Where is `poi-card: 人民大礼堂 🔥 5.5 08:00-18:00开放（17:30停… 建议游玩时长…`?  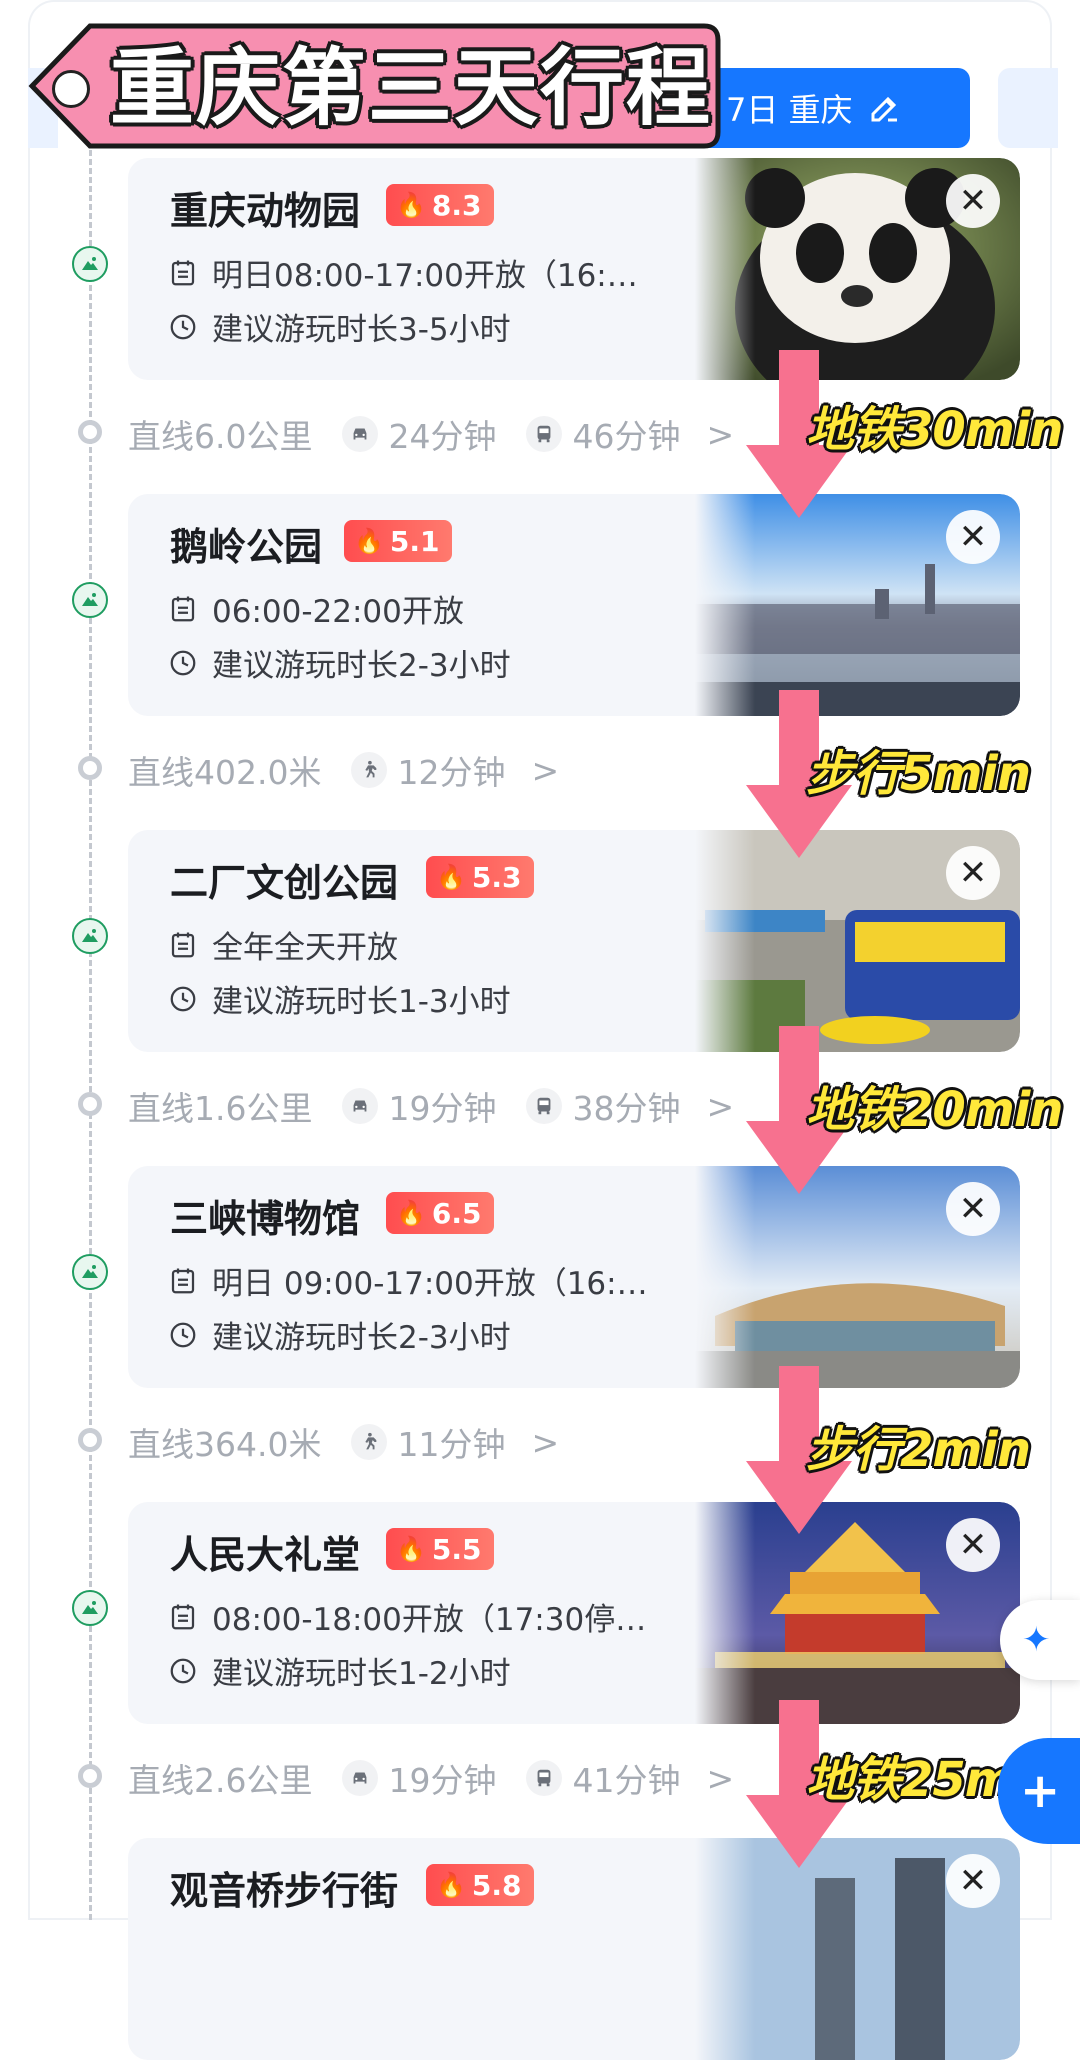
poi-card: 人民大礼堂 🔥 5.5 08:00-18:00开放（17:30停… 建议游玩时长… is located at coordinates (574, 1613).